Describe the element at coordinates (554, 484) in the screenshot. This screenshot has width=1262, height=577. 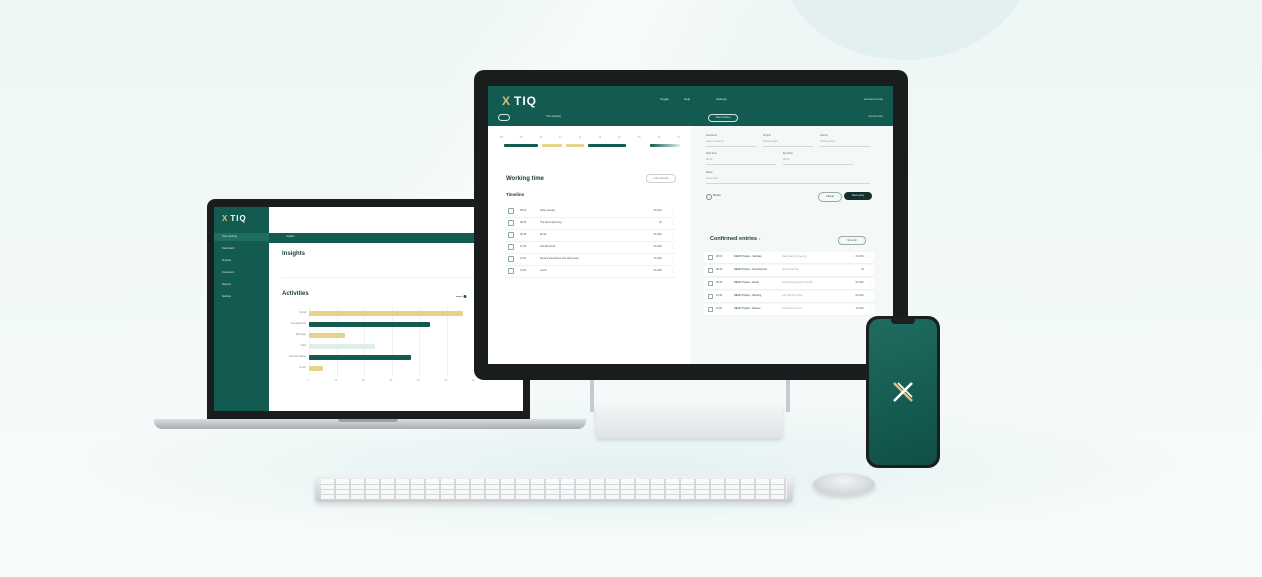
I see `key-row-divider` at that location.